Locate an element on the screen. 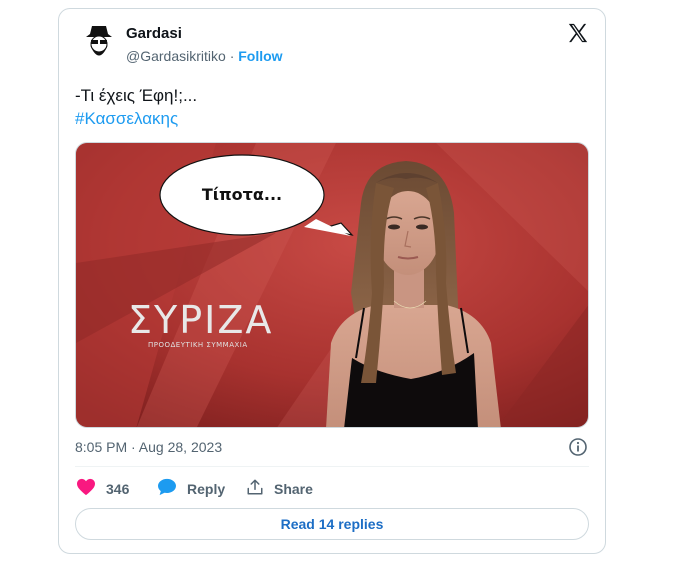 This screenshot has width=681, height=562. share-button: Share is located at coordinates (279, 489).